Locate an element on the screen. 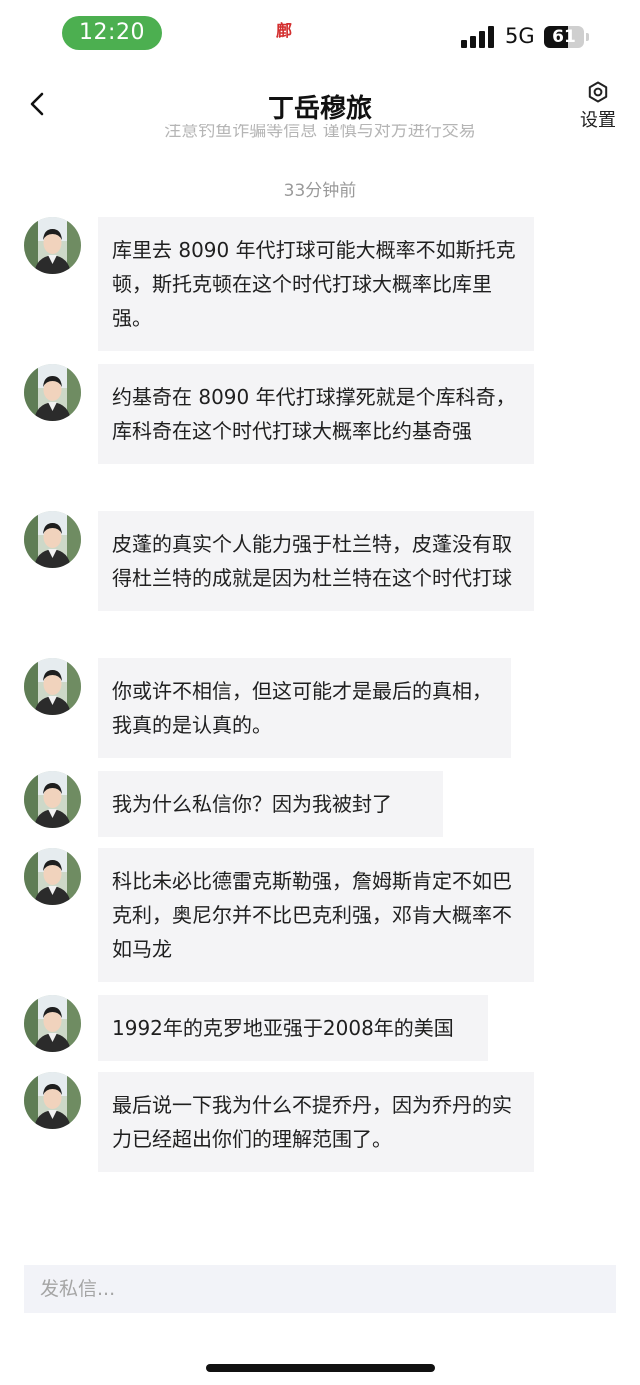 The height and width of the screenshot is (1385, 640). message-bubble: 皮蓬的真实个人能力强于杜兰特，皮蓬没有取得杜兰特的成就是因为杜兰特在这个时代打球 is located at coordinates (316, 561).